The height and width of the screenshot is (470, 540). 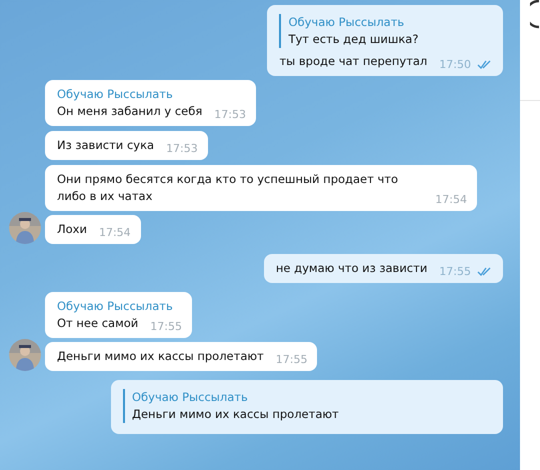 I want to click on quoted-text: Тут есть дед шишка?, so click(x=354, y=39).